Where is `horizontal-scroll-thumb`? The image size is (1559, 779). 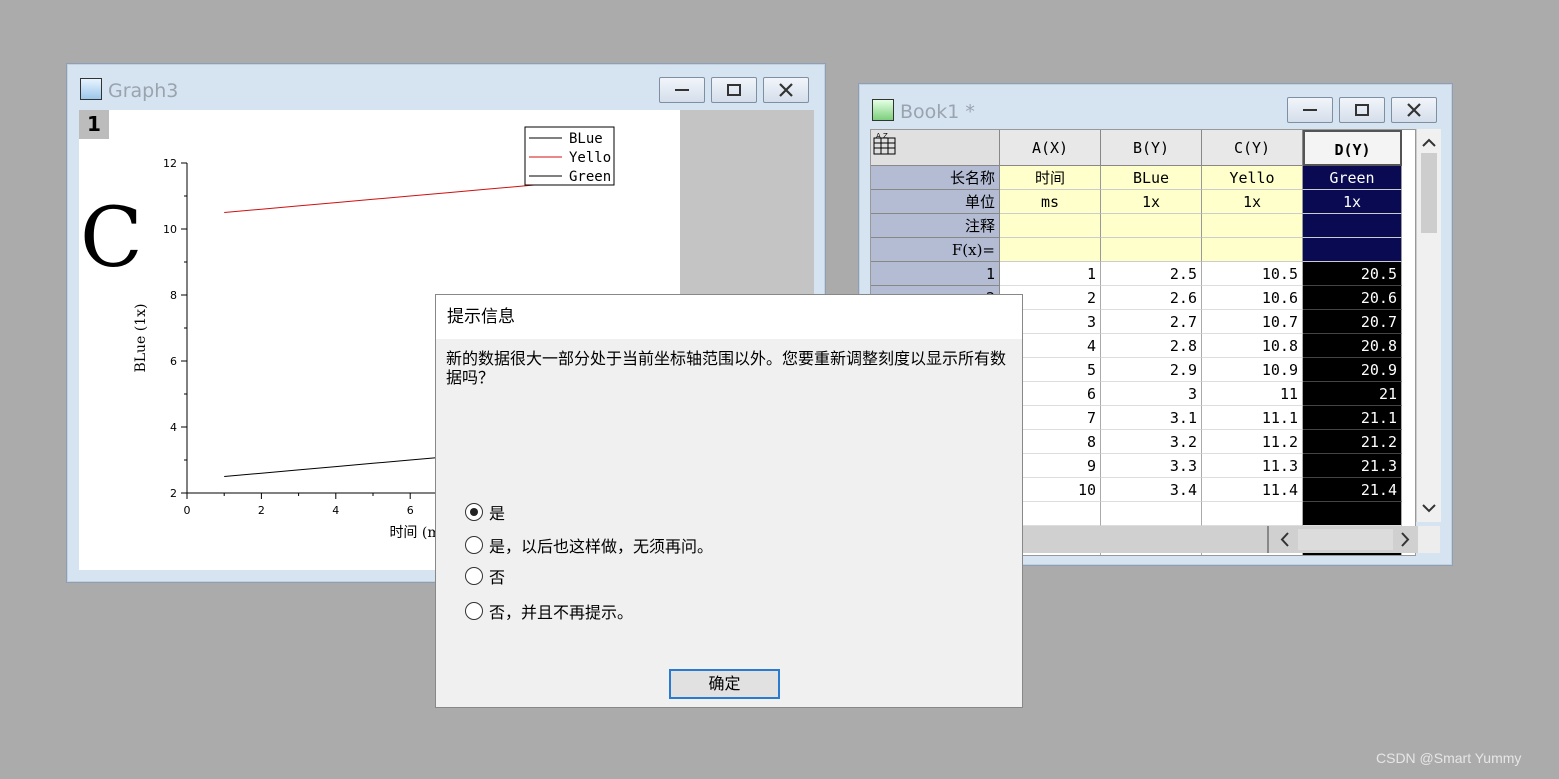
horizontal-scroll-thumb is located at coordinates (1345, 539).